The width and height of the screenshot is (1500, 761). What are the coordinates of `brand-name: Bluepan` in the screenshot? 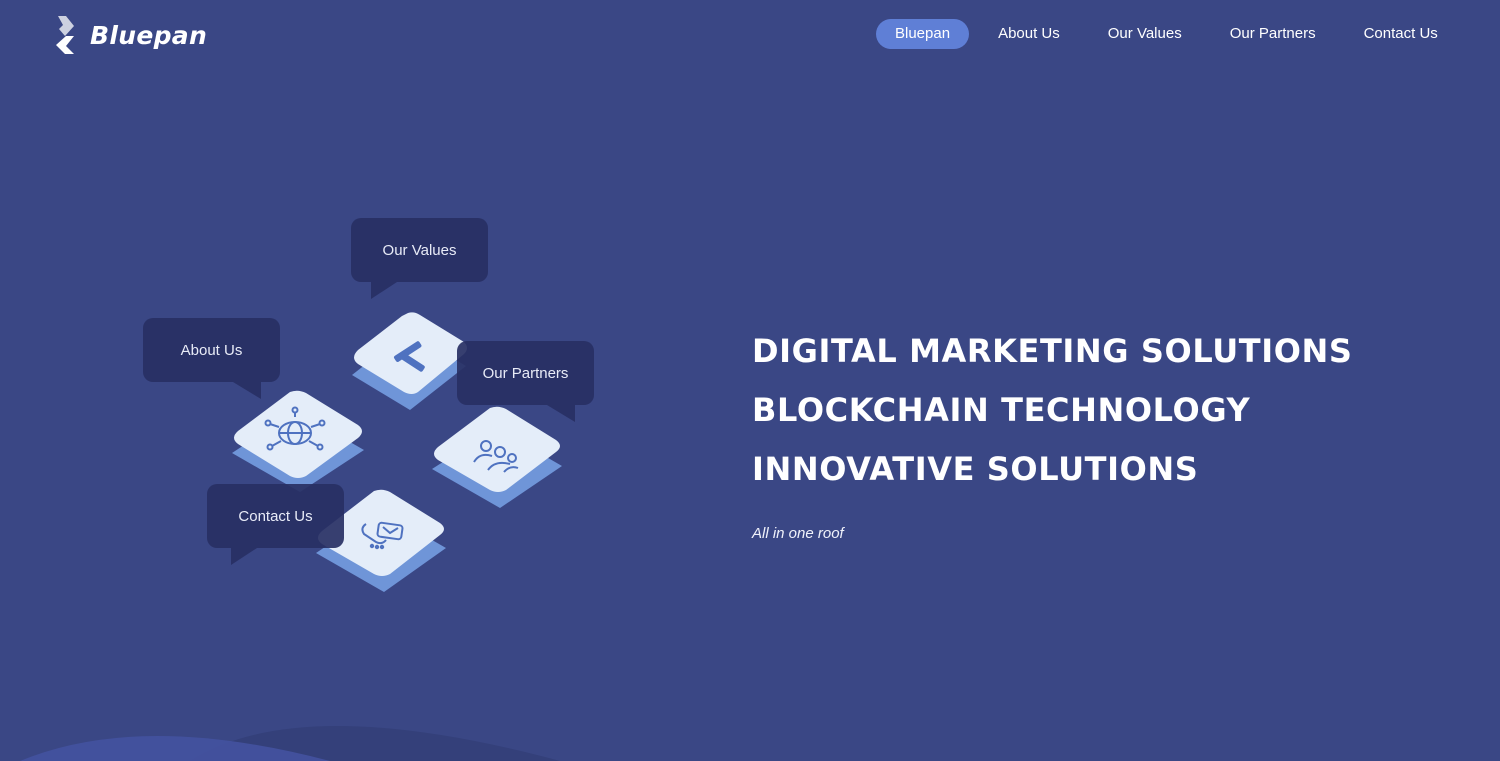 It's located at (149, 35).